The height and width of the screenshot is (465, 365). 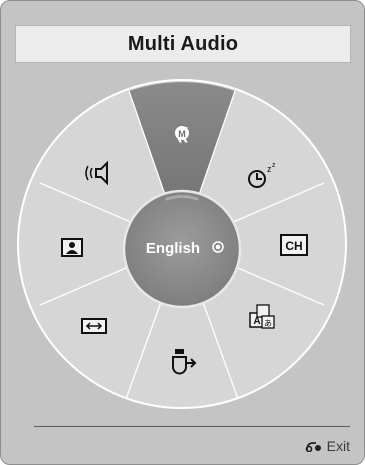 I want to click on exit-button: Exit, so click(x=327, y=446).